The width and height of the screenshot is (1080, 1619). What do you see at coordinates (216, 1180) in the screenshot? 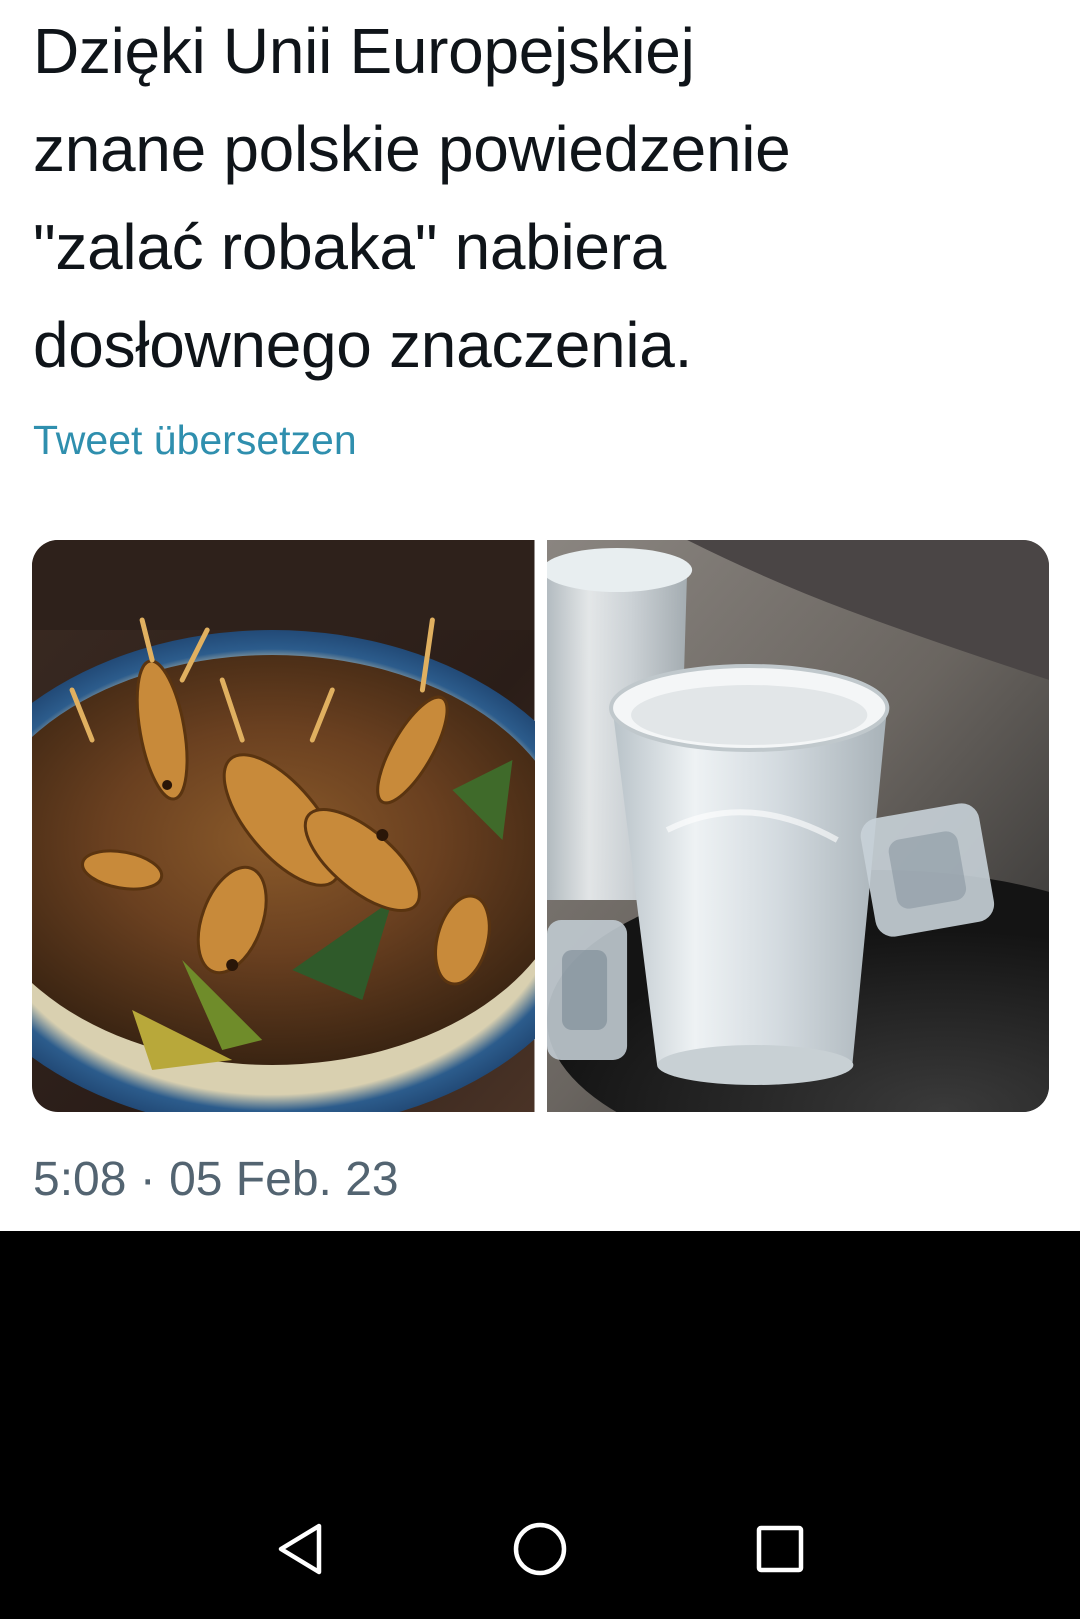
I see `tweet-timestamp: 5:08 · 05 Feb. 23` at bounding box center [216, 1180].